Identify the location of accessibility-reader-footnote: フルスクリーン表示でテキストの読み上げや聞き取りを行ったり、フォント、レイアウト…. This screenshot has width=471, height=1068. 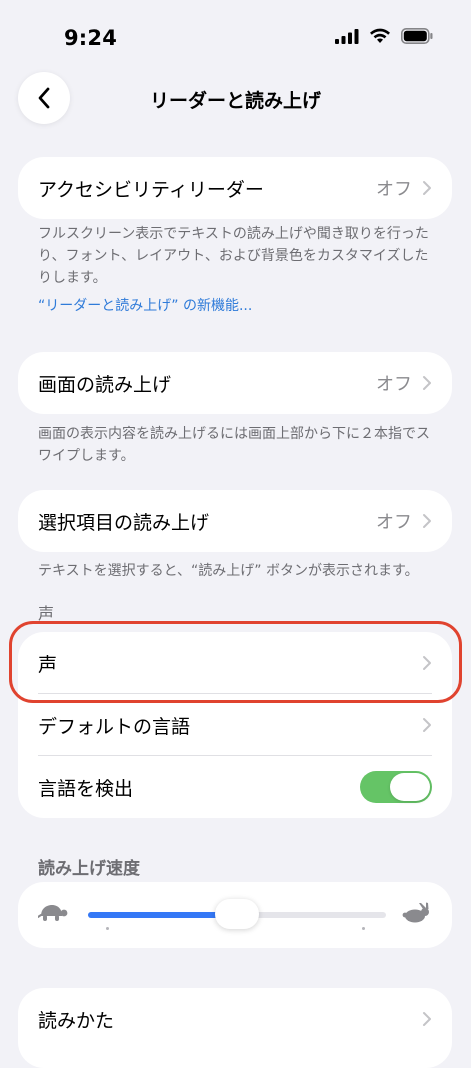
(233, 256).